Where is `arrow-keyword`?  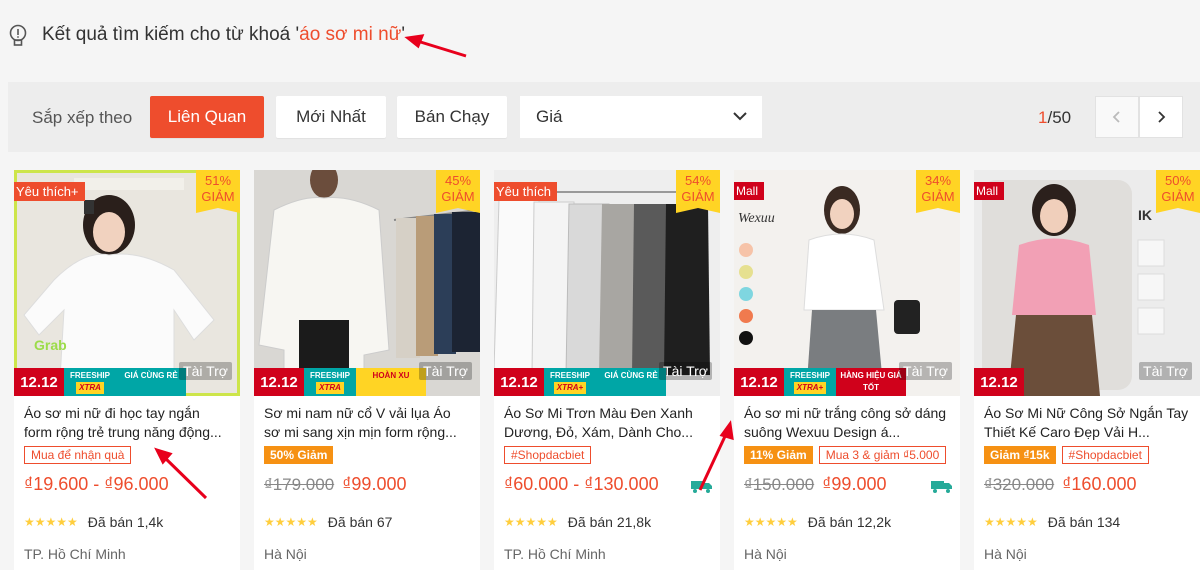 arrow-keyword is located at coordinates (435, 46).